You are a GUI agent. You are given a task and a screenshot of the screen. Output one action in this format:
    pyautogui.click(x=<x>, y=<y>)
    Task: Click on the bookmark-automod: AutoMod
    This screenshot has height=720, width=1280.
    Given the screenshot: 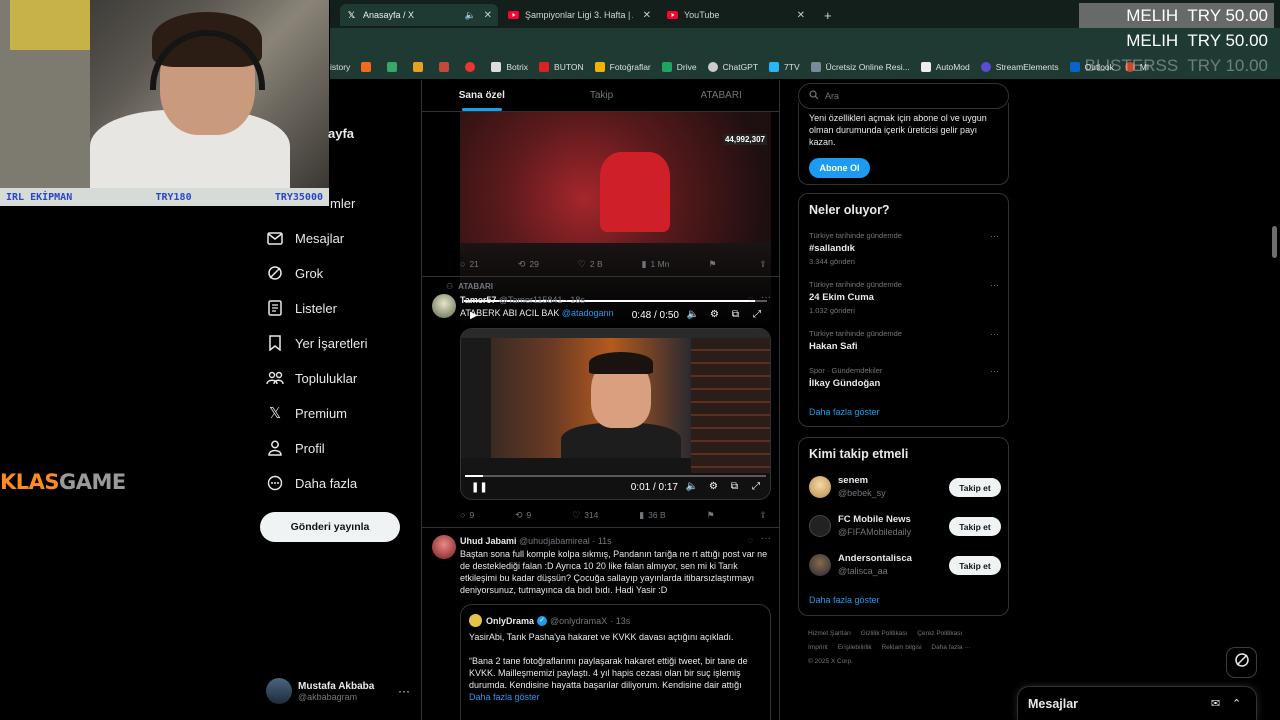 What is the action you would take?
    pyautogui.click(x=945, y=67)
    